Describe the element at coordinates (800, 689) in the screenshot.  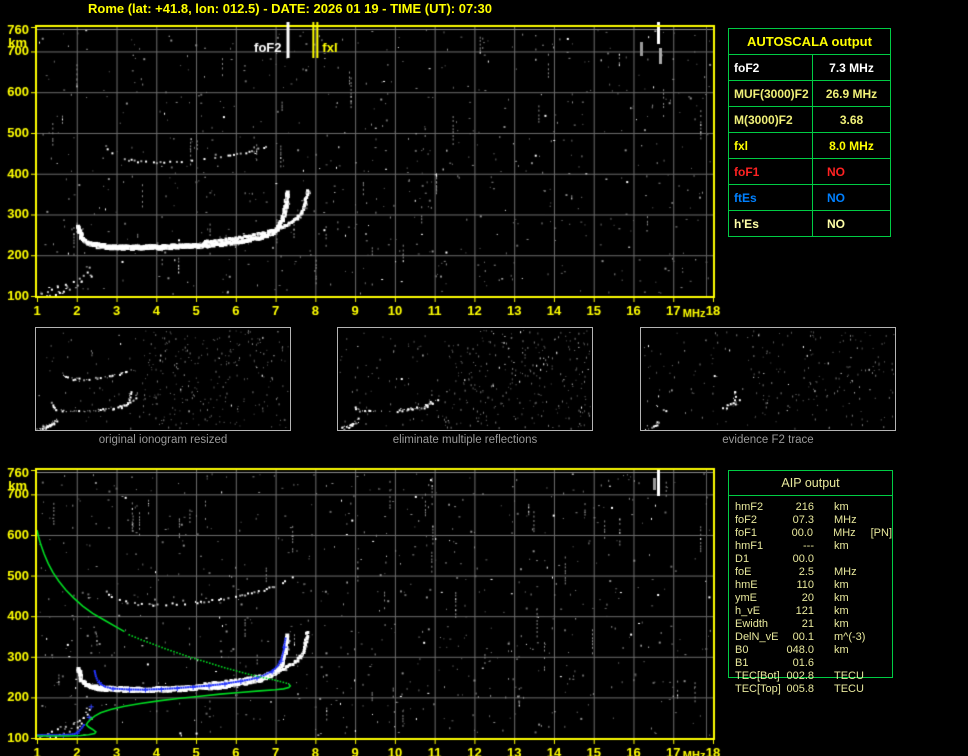
I see `aip-value: 005.8` at that location.